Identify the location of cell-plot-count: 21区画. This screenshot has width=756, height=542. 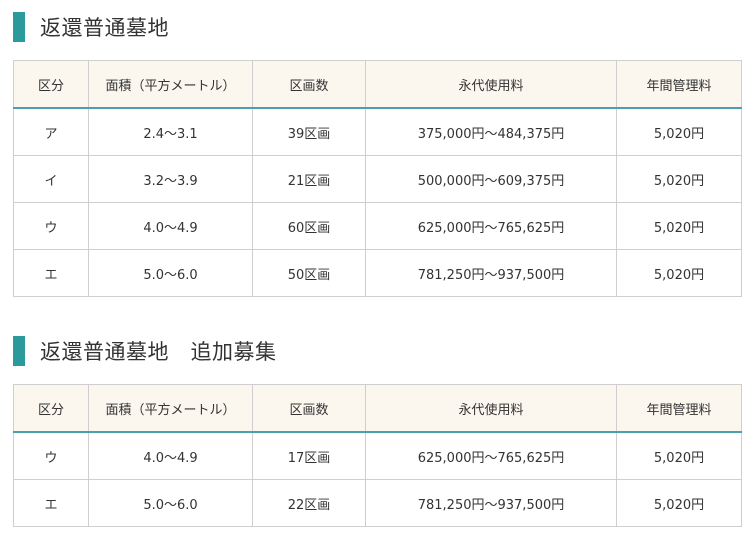
(309, 179).